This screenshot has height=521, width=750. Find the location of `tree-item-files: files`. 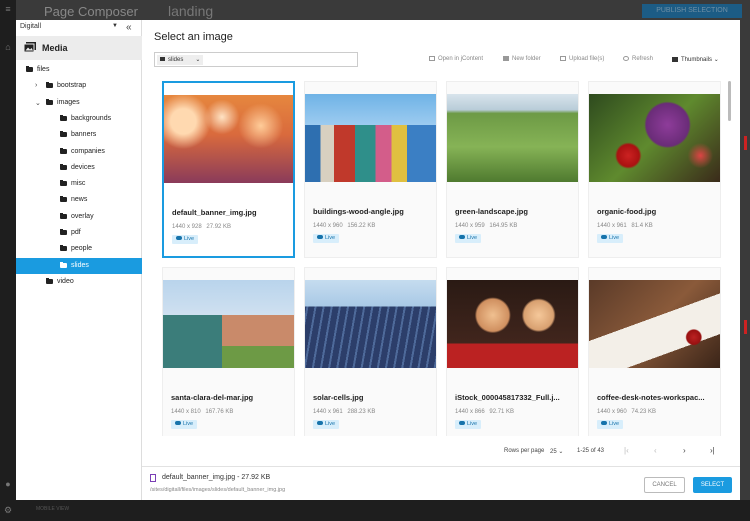

tree-item-files: files is located at coordinates (79, 70).